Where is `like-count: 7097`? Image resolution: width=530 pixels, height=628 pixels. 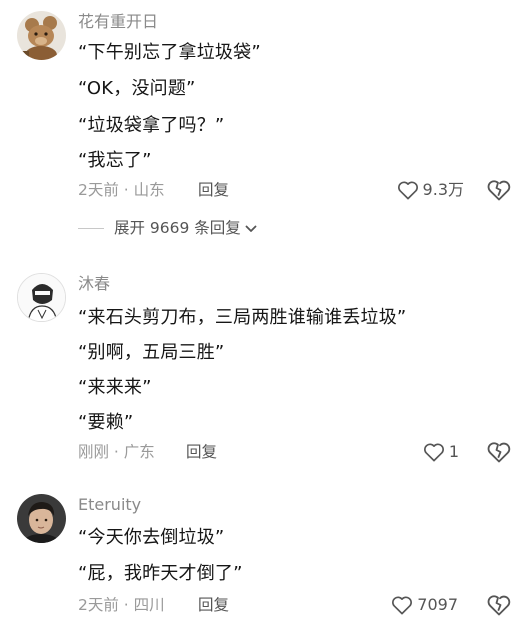
like-count: 7097 is located at coordinates (437, 604).